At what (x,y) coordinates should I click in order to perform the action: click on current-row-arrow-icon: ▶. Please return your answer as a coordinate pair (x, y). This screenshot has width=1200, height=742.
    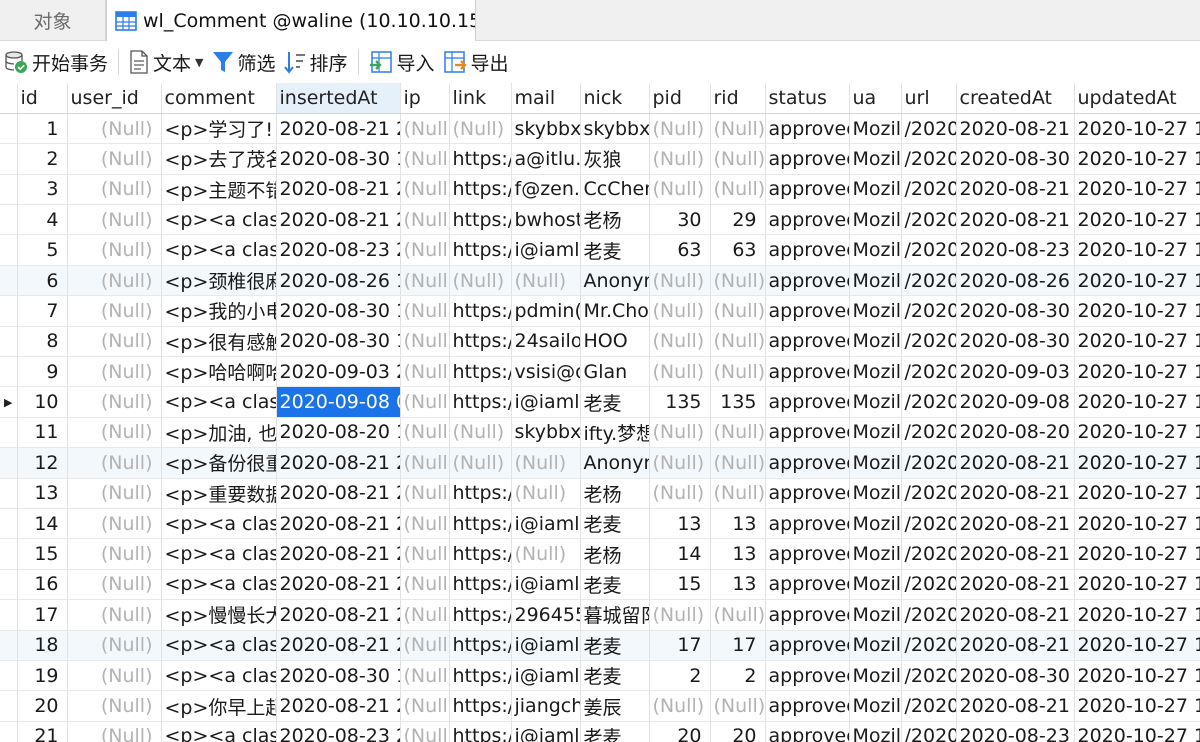
    Looking at the image, I should click on (9, 402).